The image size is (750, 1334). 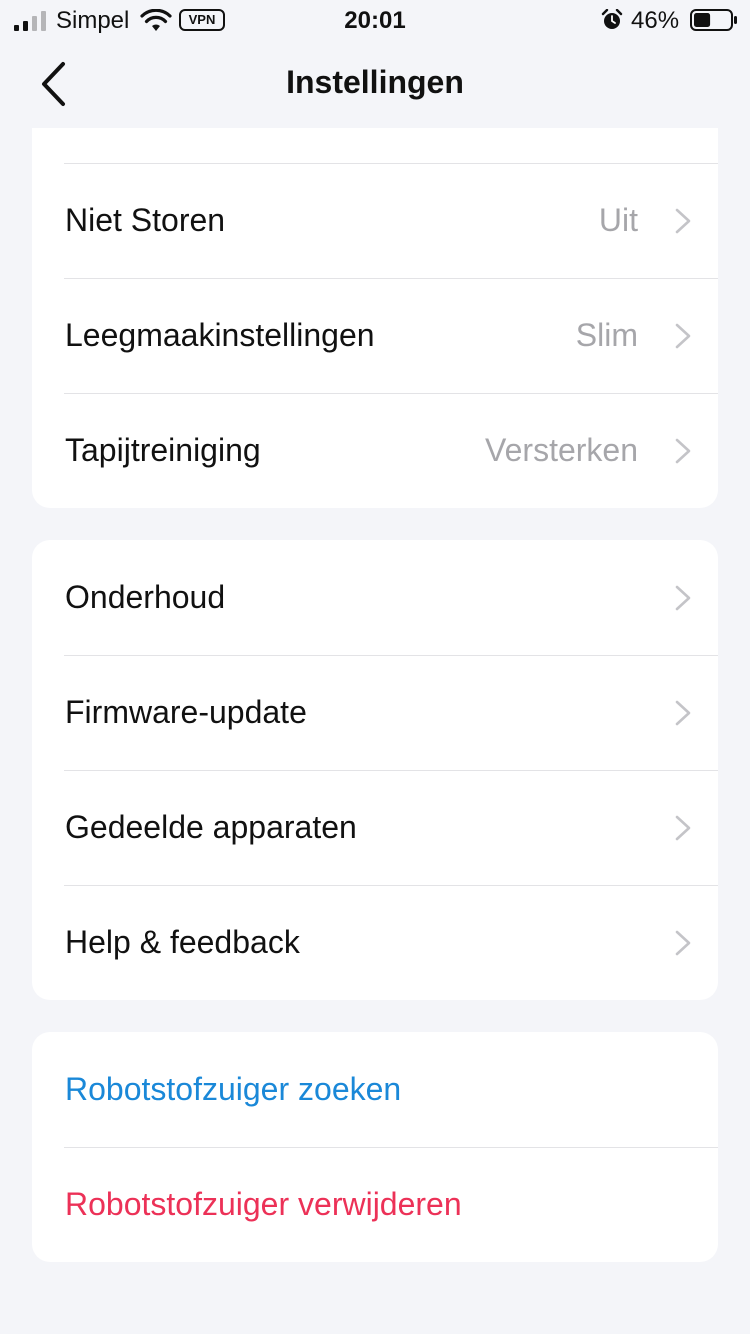 I want to click on row-label: Leegmaakinstellingen, so click(x=220, y=335).